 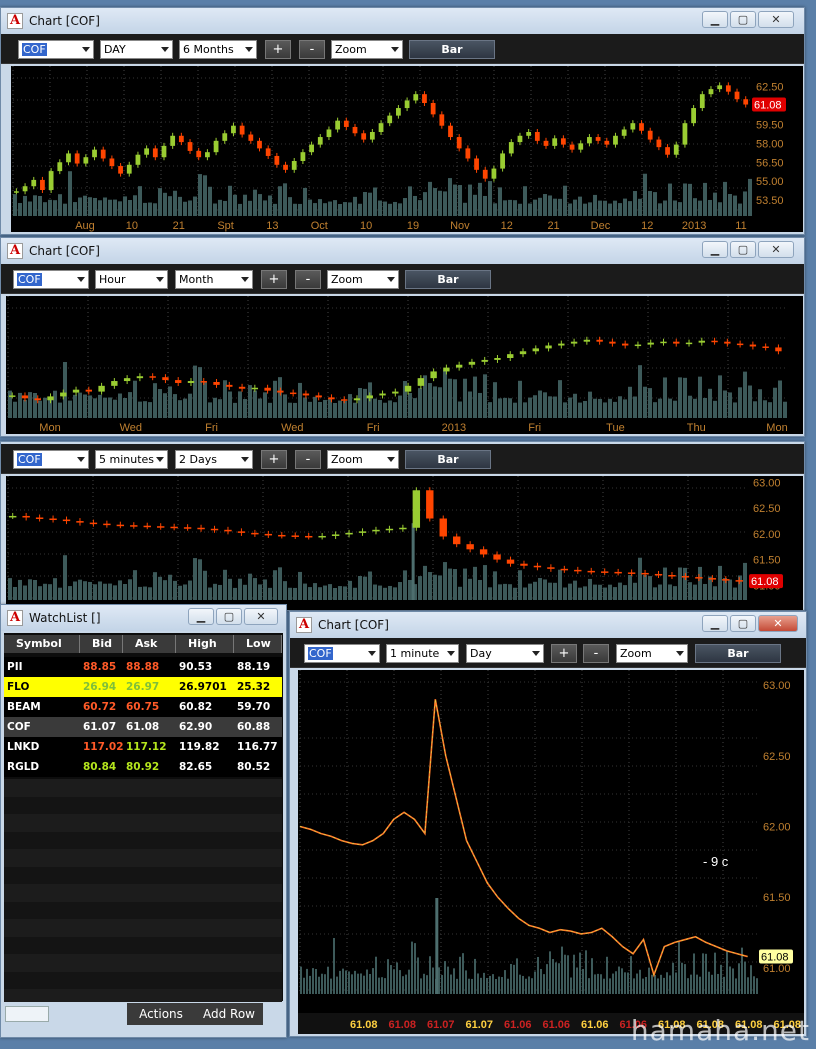 I want to click on chart-plot-hourly: Mon Wed Fri Wed Fri 2013 Fri Tue Thu Mon, so click(x=404, y=365).